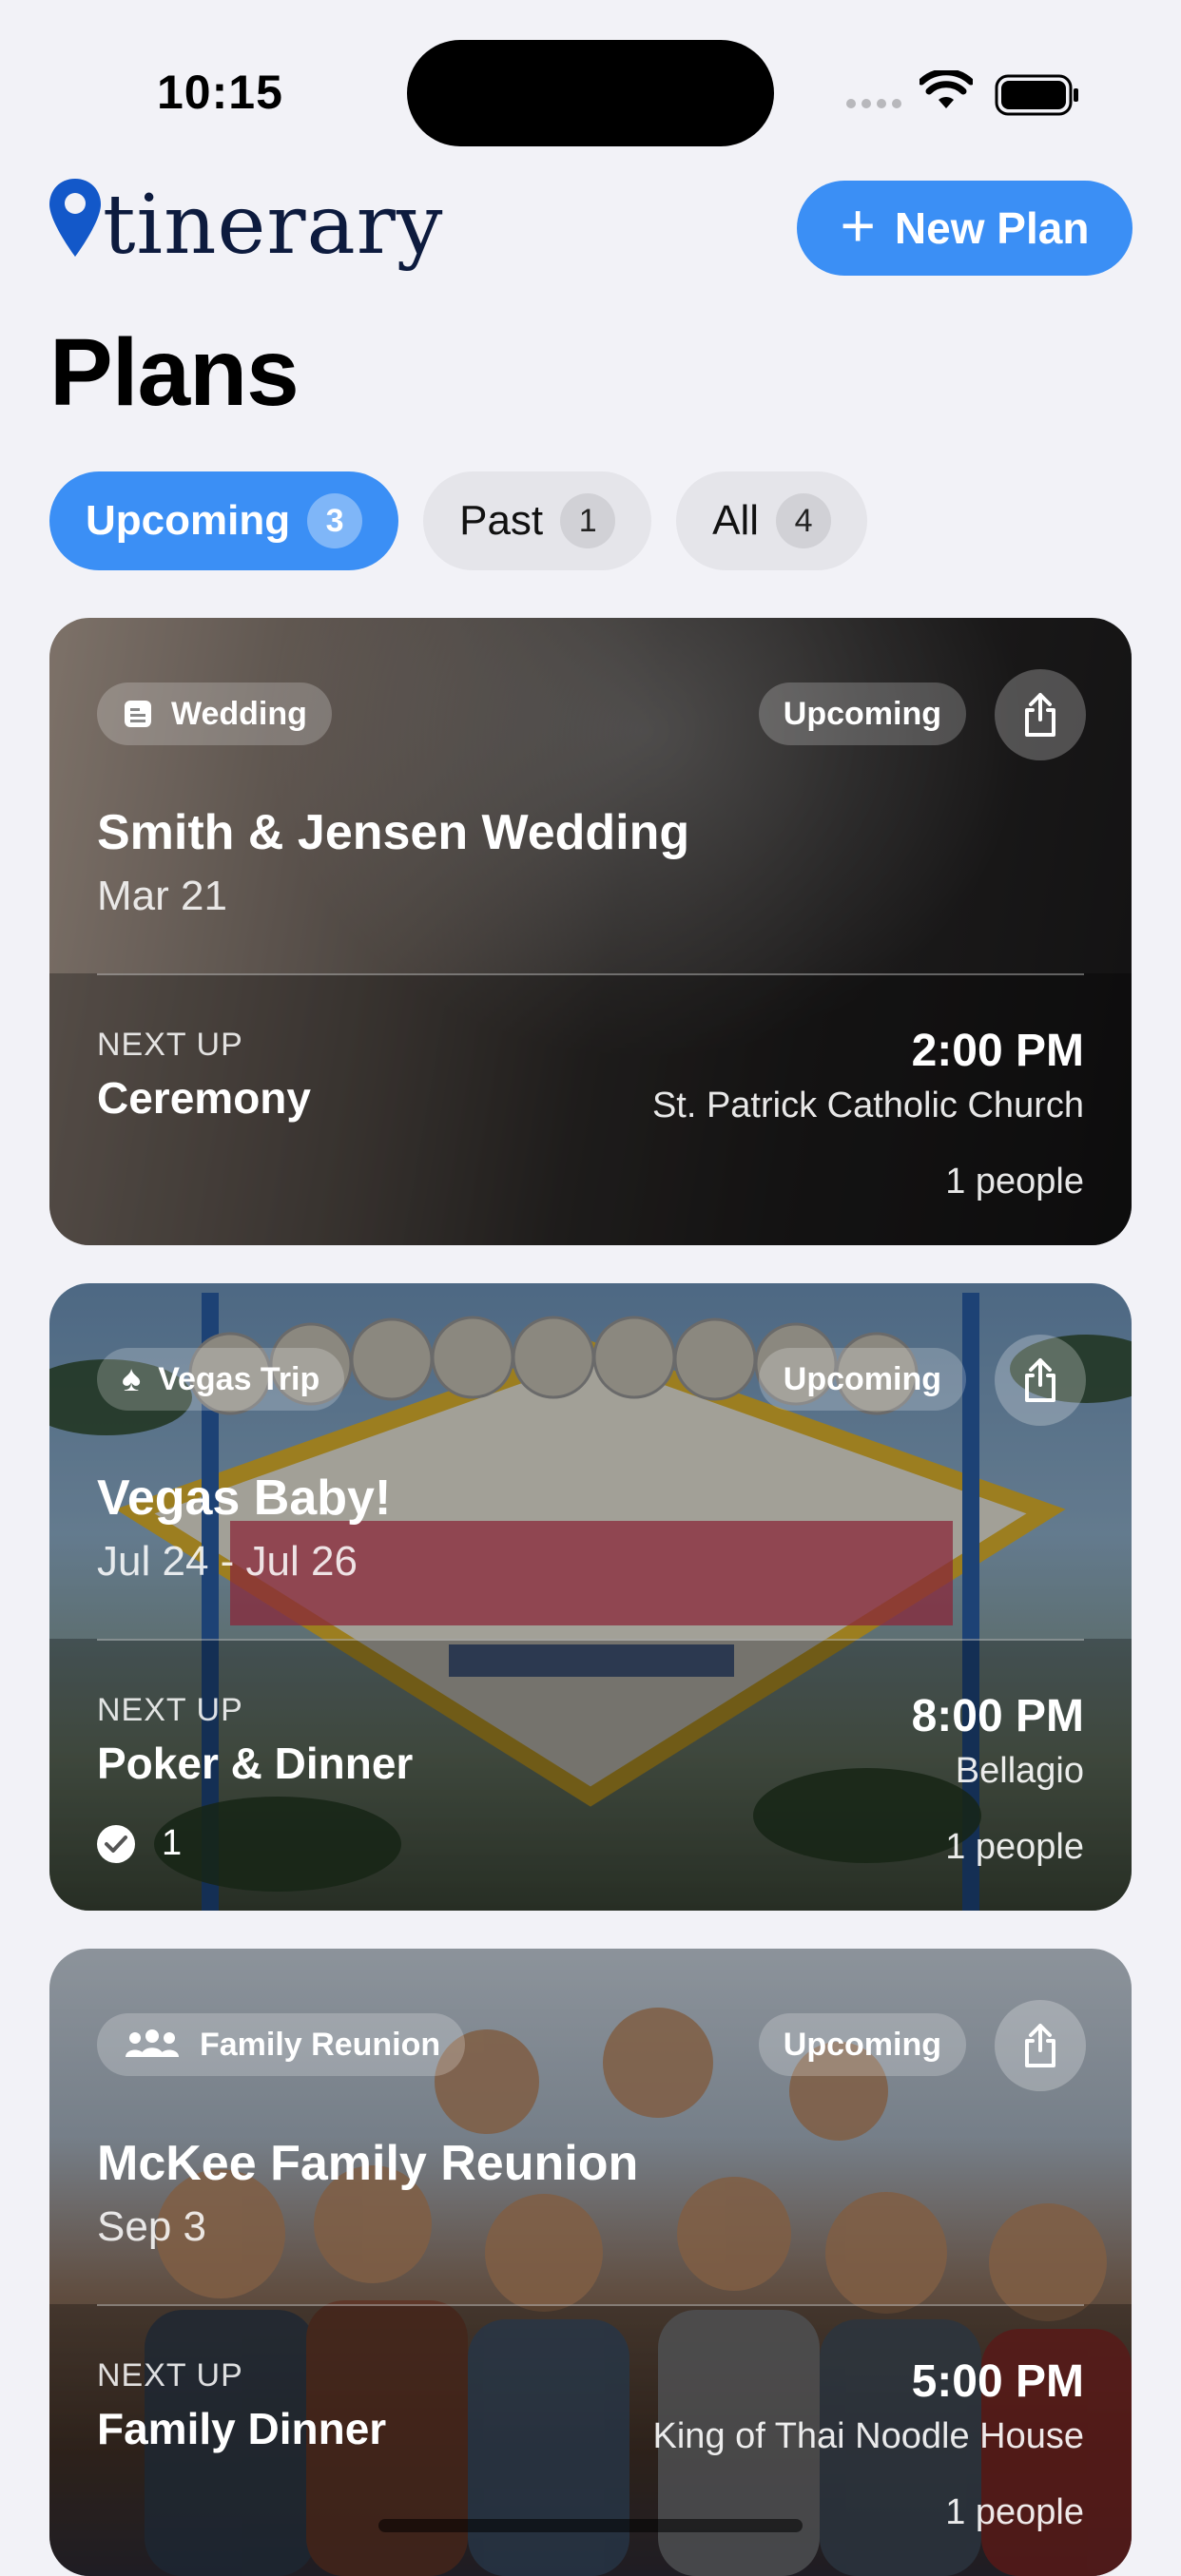 The width and height of the screenshot is (1181, 2576). What do you see at coordinates (1036, 95) in the screenshot?
I see `battery-icon` at bounding box center [1036, 95].